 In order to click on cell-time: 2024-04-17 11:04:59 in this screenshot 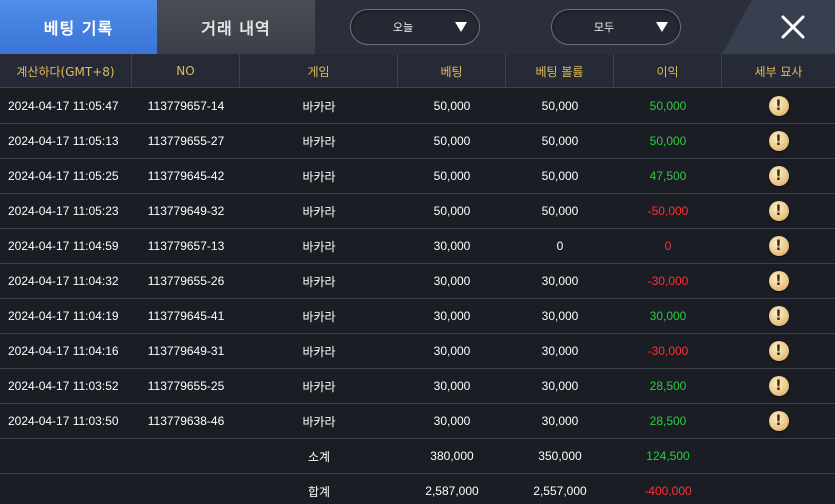, I will do `click(63, 246)`.